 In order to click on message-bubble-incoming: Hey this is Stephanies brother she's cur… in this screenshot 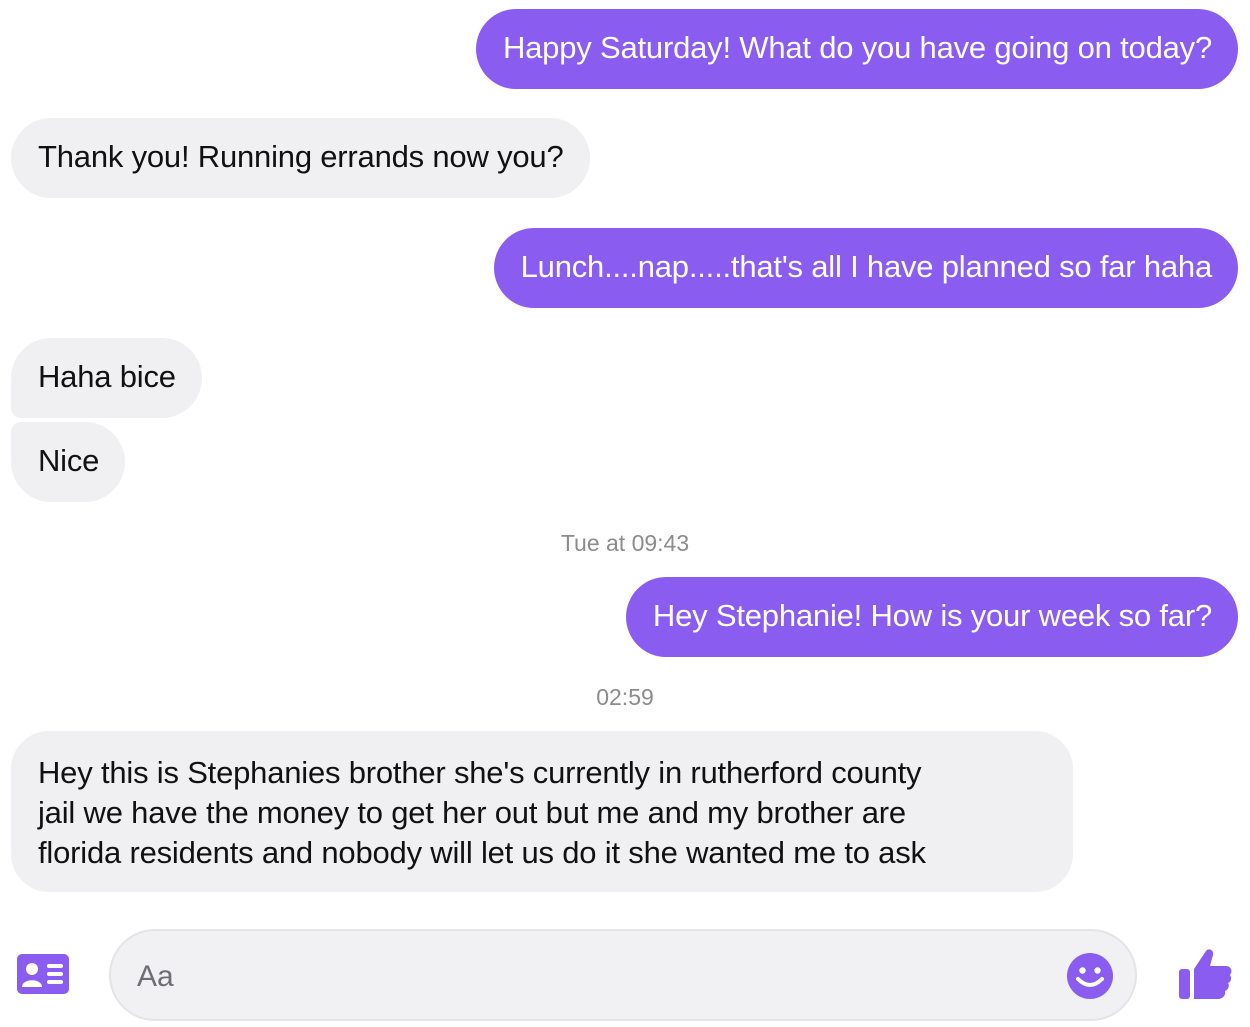, I will do `click(542, 811)`.